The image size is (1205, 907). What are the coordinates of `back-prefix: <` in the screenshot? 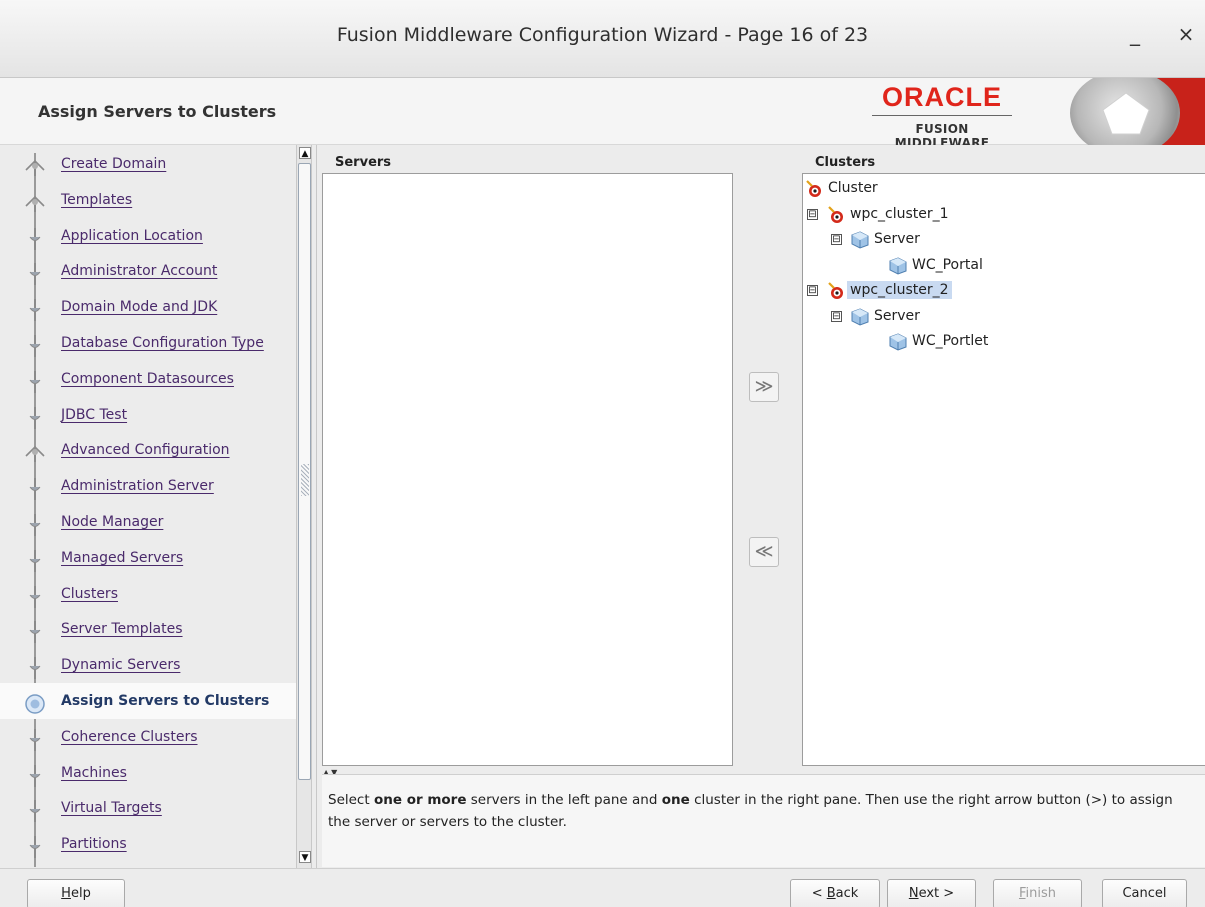 It's located at (819, 893).